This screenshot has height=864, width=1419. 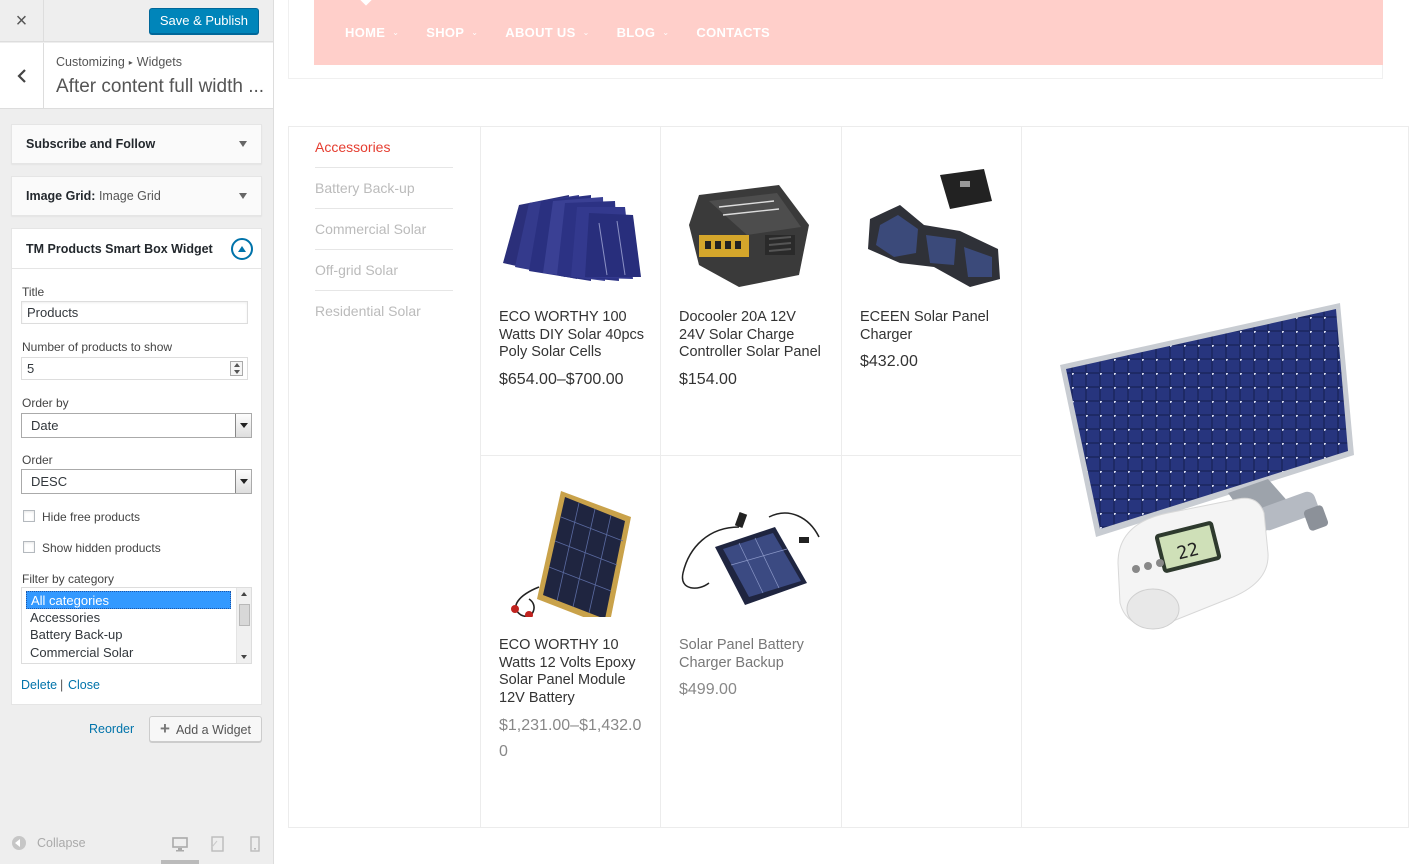 What do you see at coordinates (242, 249) in the screenshot?
I see `collapse-widget-icon` at bounding box center [242, 249].